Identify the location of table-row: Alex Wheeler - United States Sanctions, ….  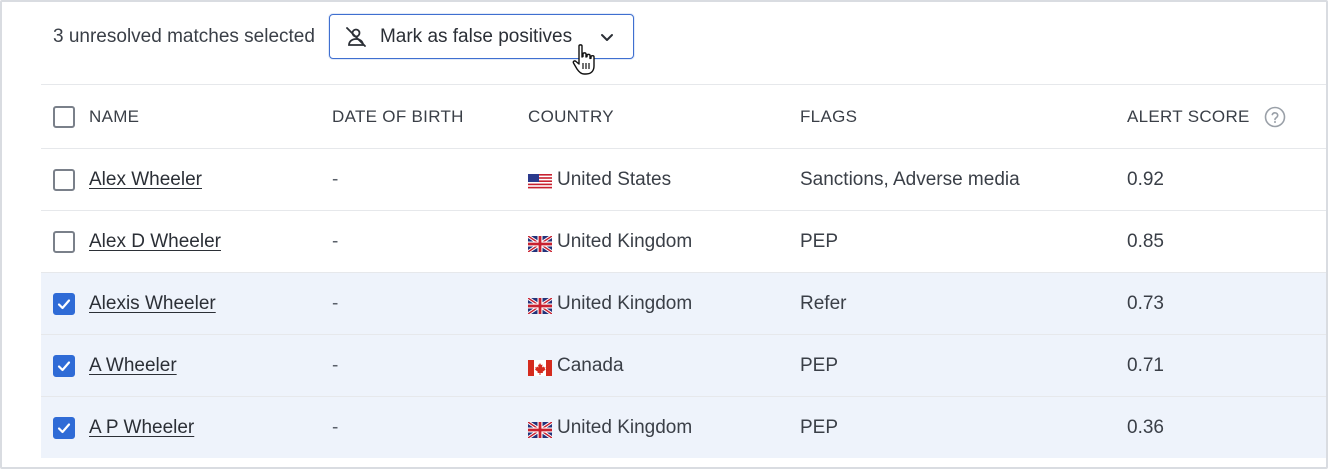
(683, 179).